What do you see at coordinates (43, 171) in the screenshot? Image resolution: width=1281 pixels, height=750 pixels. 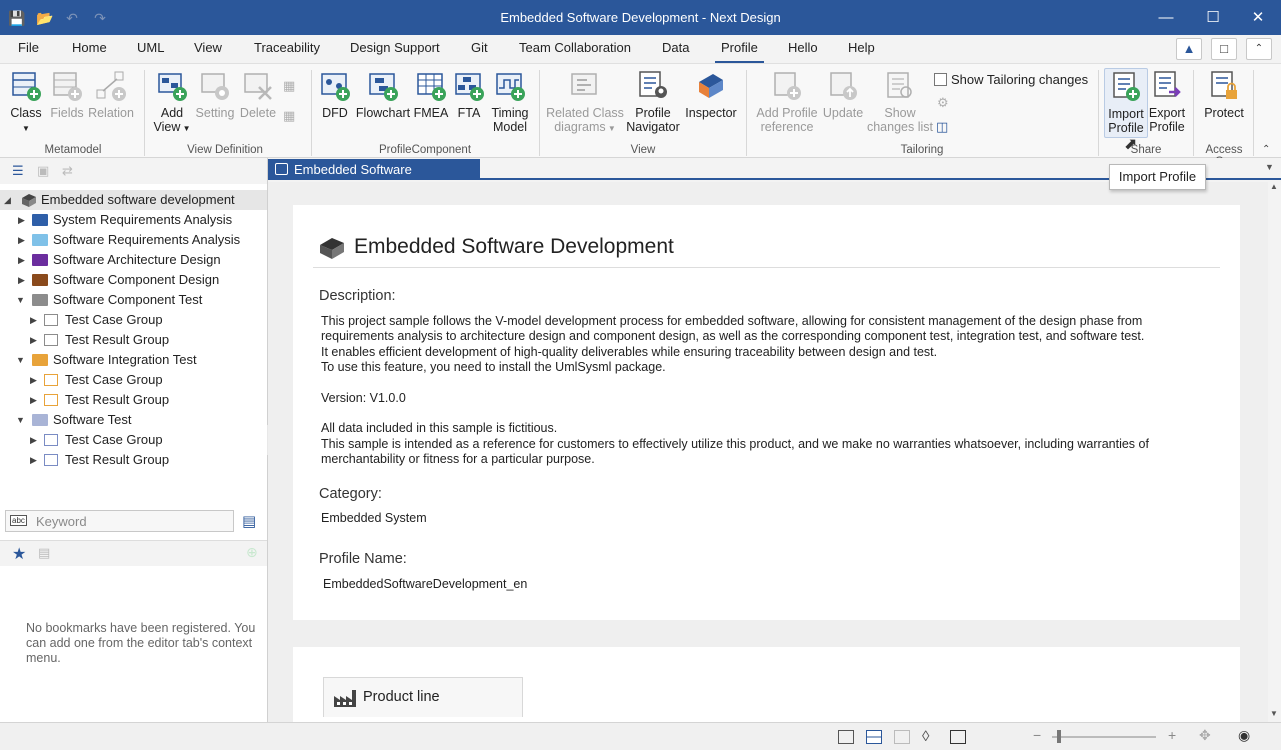 I see `copy-icon: ▣` at bounding box center [43, 171].